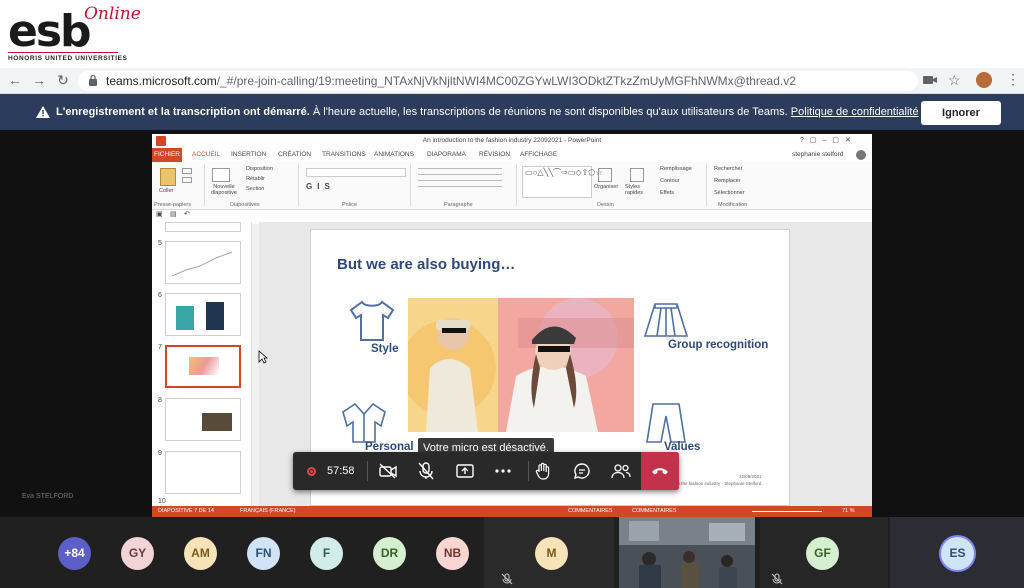  Describe the element at coordinates (248, 155) in the screenshot. I see `tab-insertion: INSERTION` at that location.